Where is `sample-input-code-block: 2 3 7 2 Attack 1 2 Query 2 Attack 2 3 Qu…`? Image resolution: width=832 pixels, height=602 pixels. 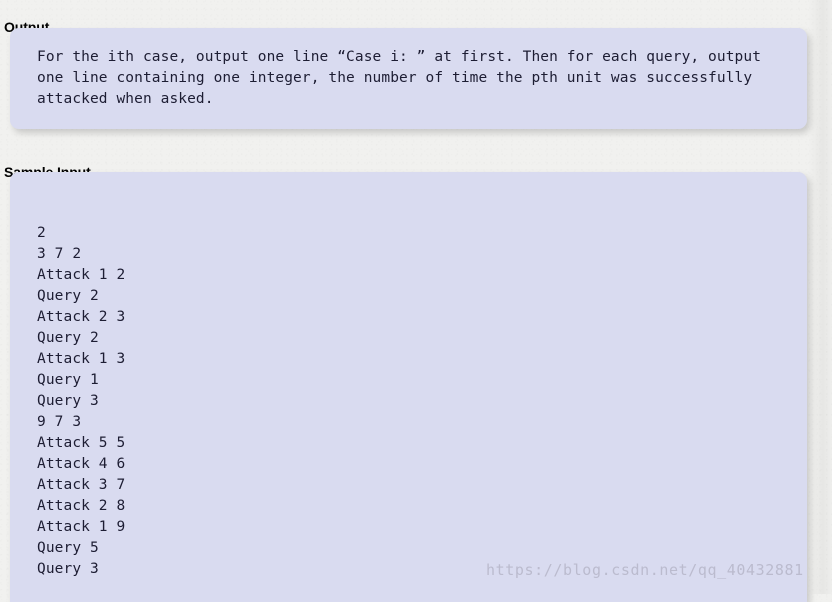 sample-input-code-block: 2 3 7 2 Attack 1 2 Query 2 Attack 2 3 Qu… is located at coordinates (81, 400).